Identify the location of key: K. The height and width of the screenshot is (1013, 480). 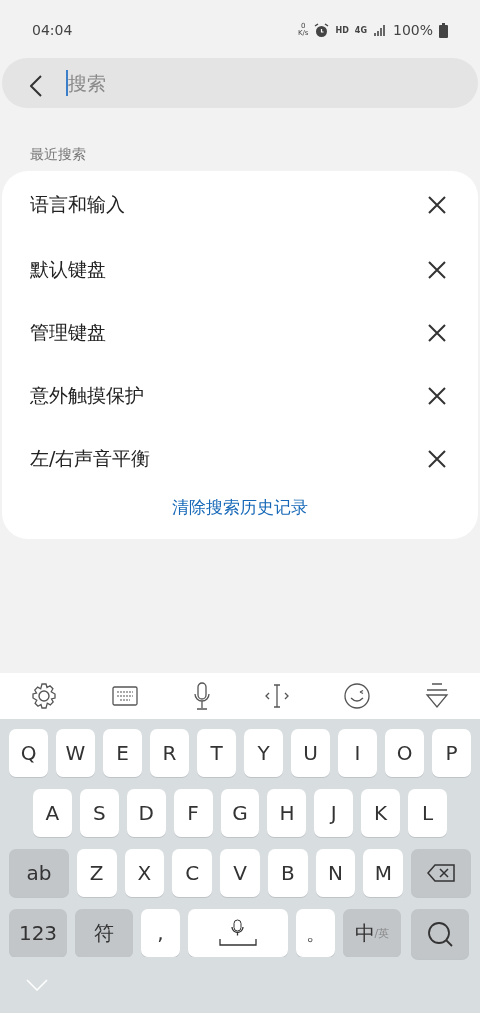
(381, 813).